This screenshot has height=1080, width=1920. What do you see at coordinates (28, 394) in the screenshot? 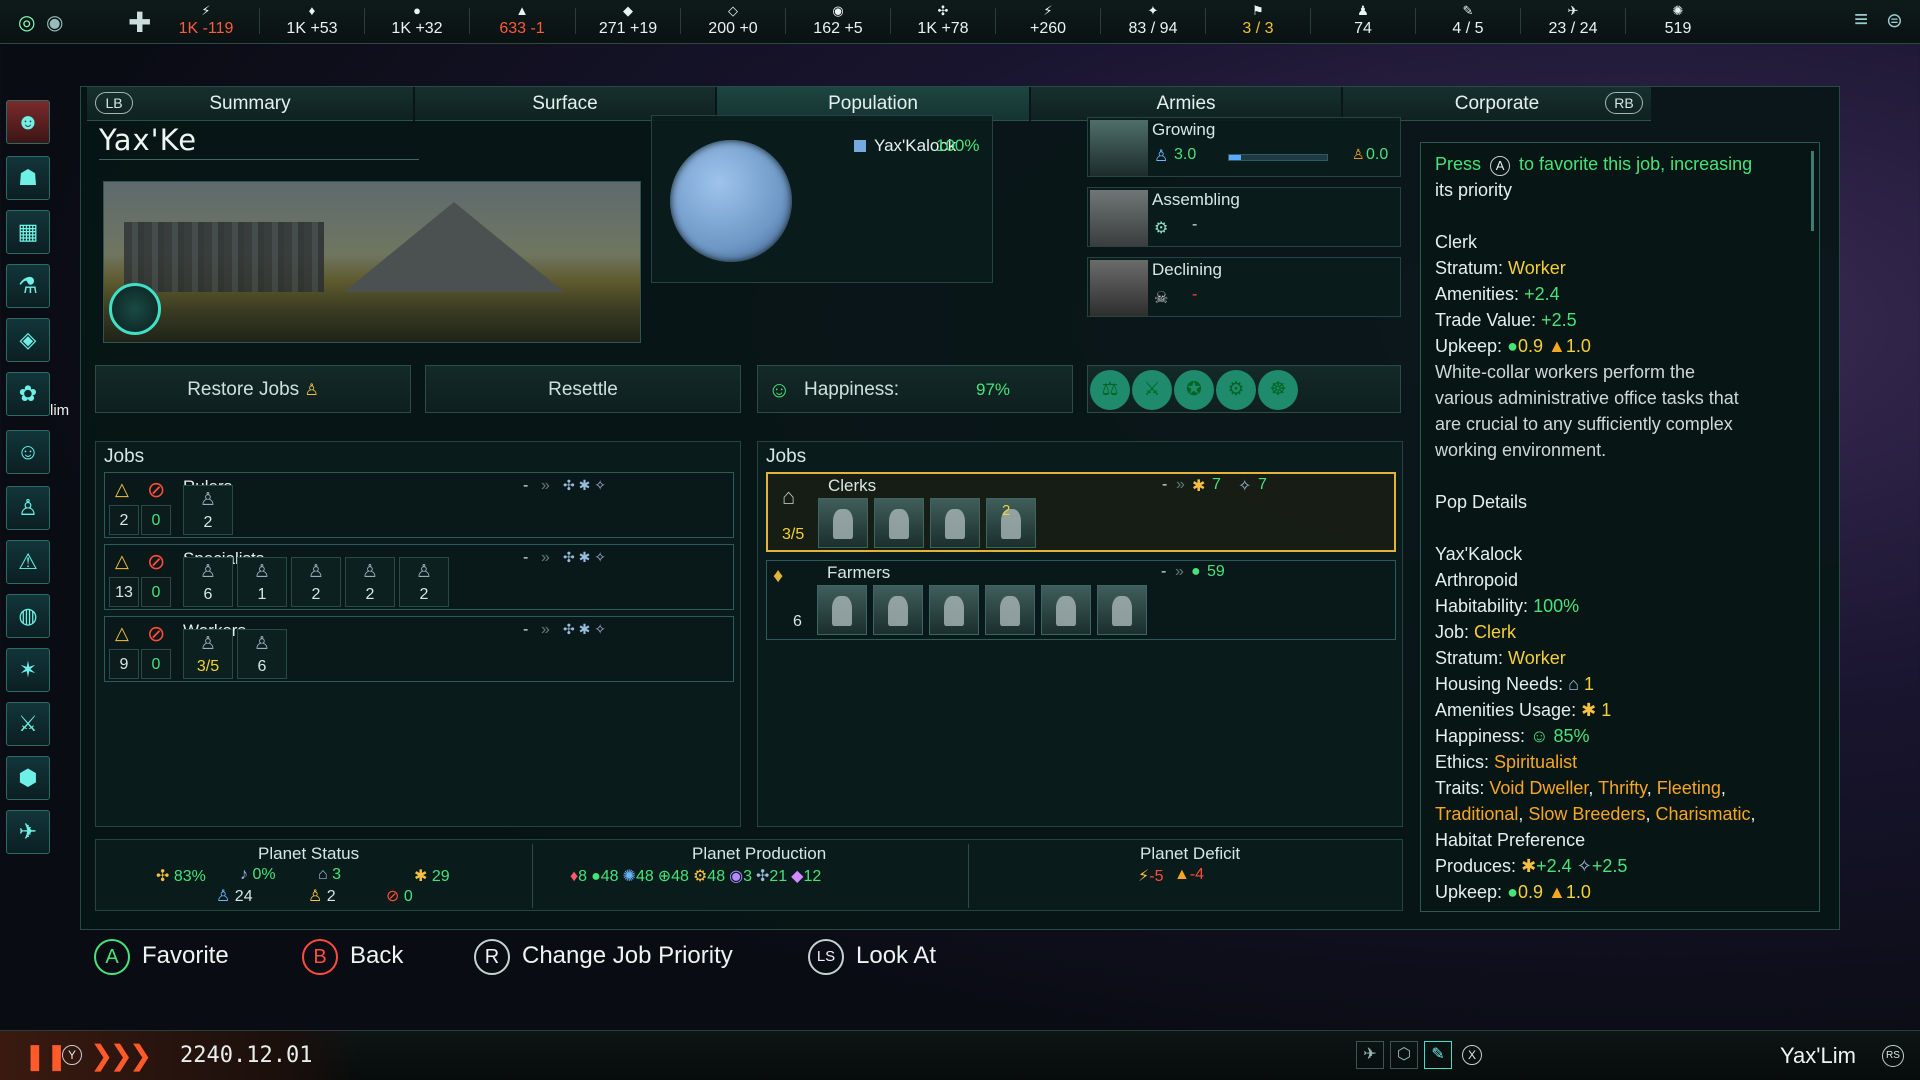
I see `factions-button: ✿` at bounding box center [28, 394].